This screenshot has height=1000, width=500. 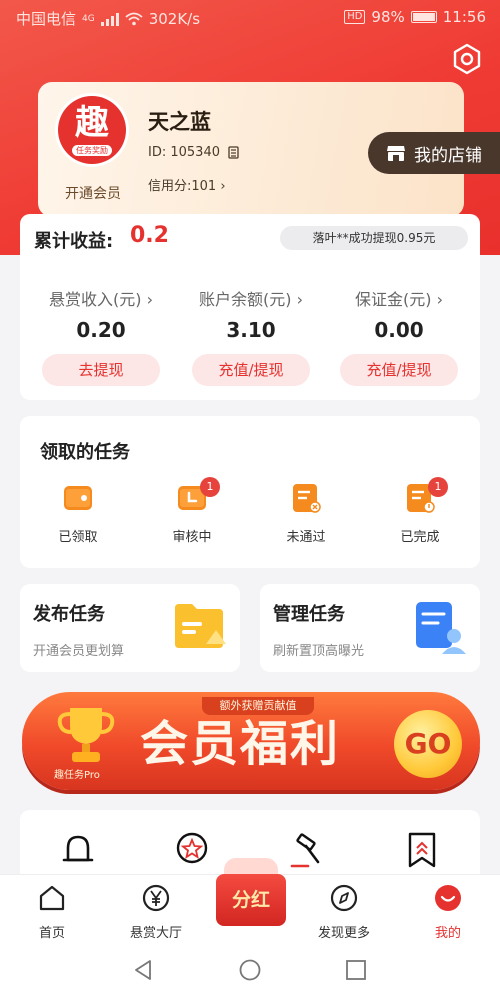 I want to click on back-icon, so click(x=143, y=970).